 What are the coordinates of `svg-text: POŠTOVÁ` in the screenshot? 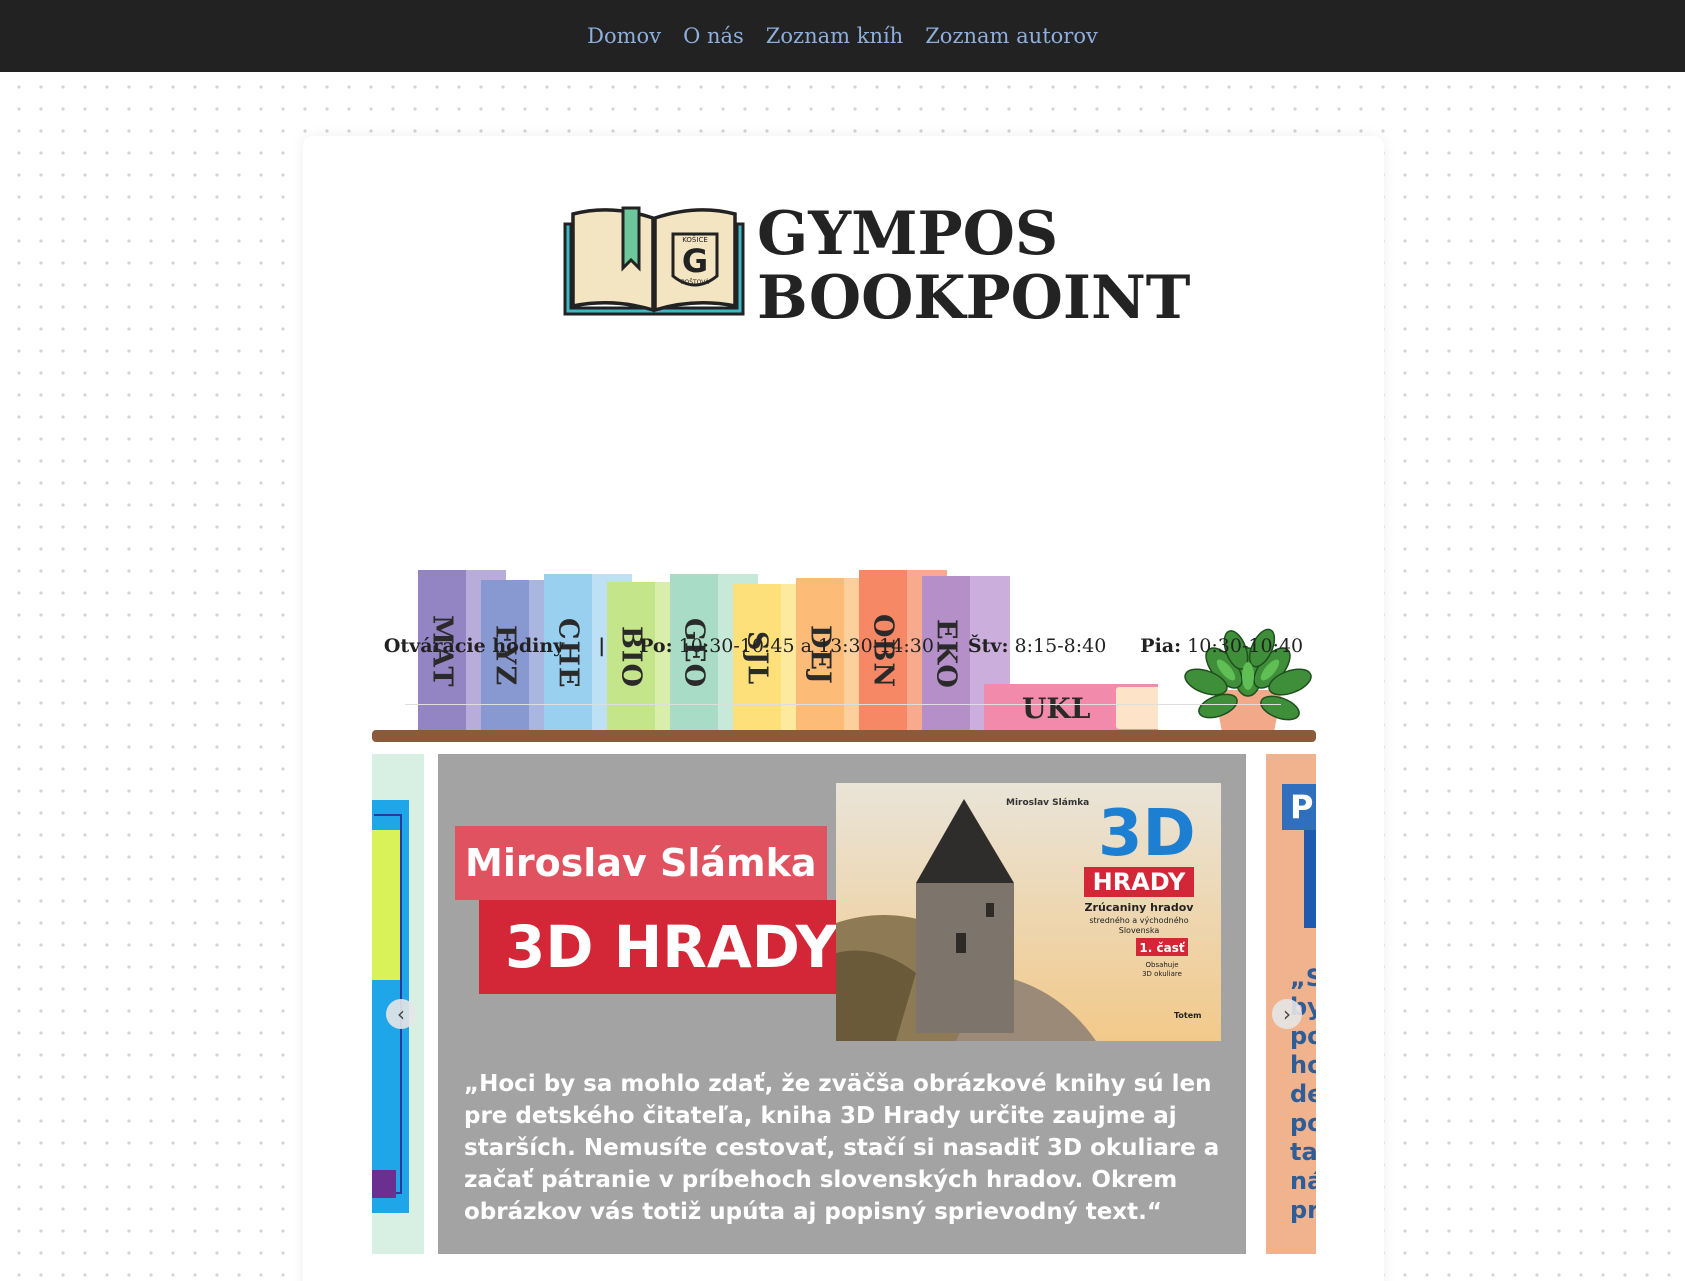 It's located at (695, 282).